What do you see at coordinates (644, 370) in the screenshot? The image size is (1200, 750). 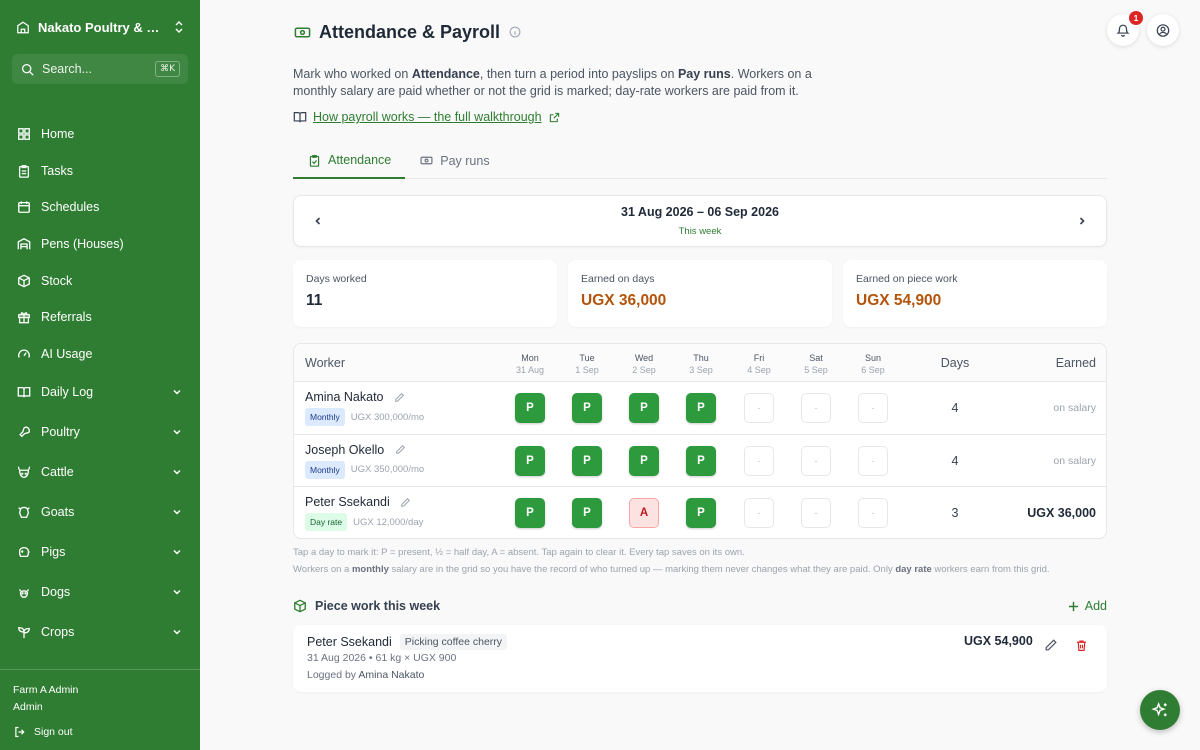 I see `day-date: 2 Sep` at bounding box center [644, 370].